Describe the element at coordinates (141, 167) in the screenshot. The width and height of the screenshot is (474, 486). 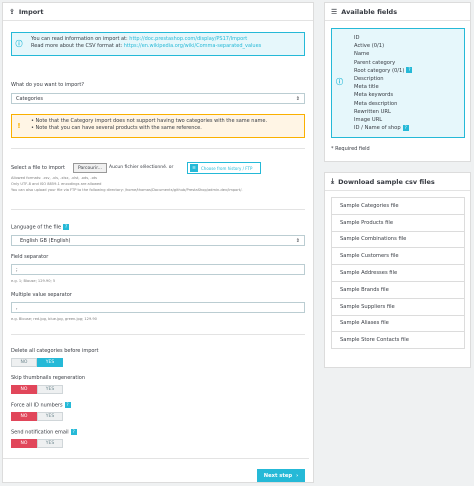
I see `no-file-text: Aucun fichier sélectionné. or` at that location.